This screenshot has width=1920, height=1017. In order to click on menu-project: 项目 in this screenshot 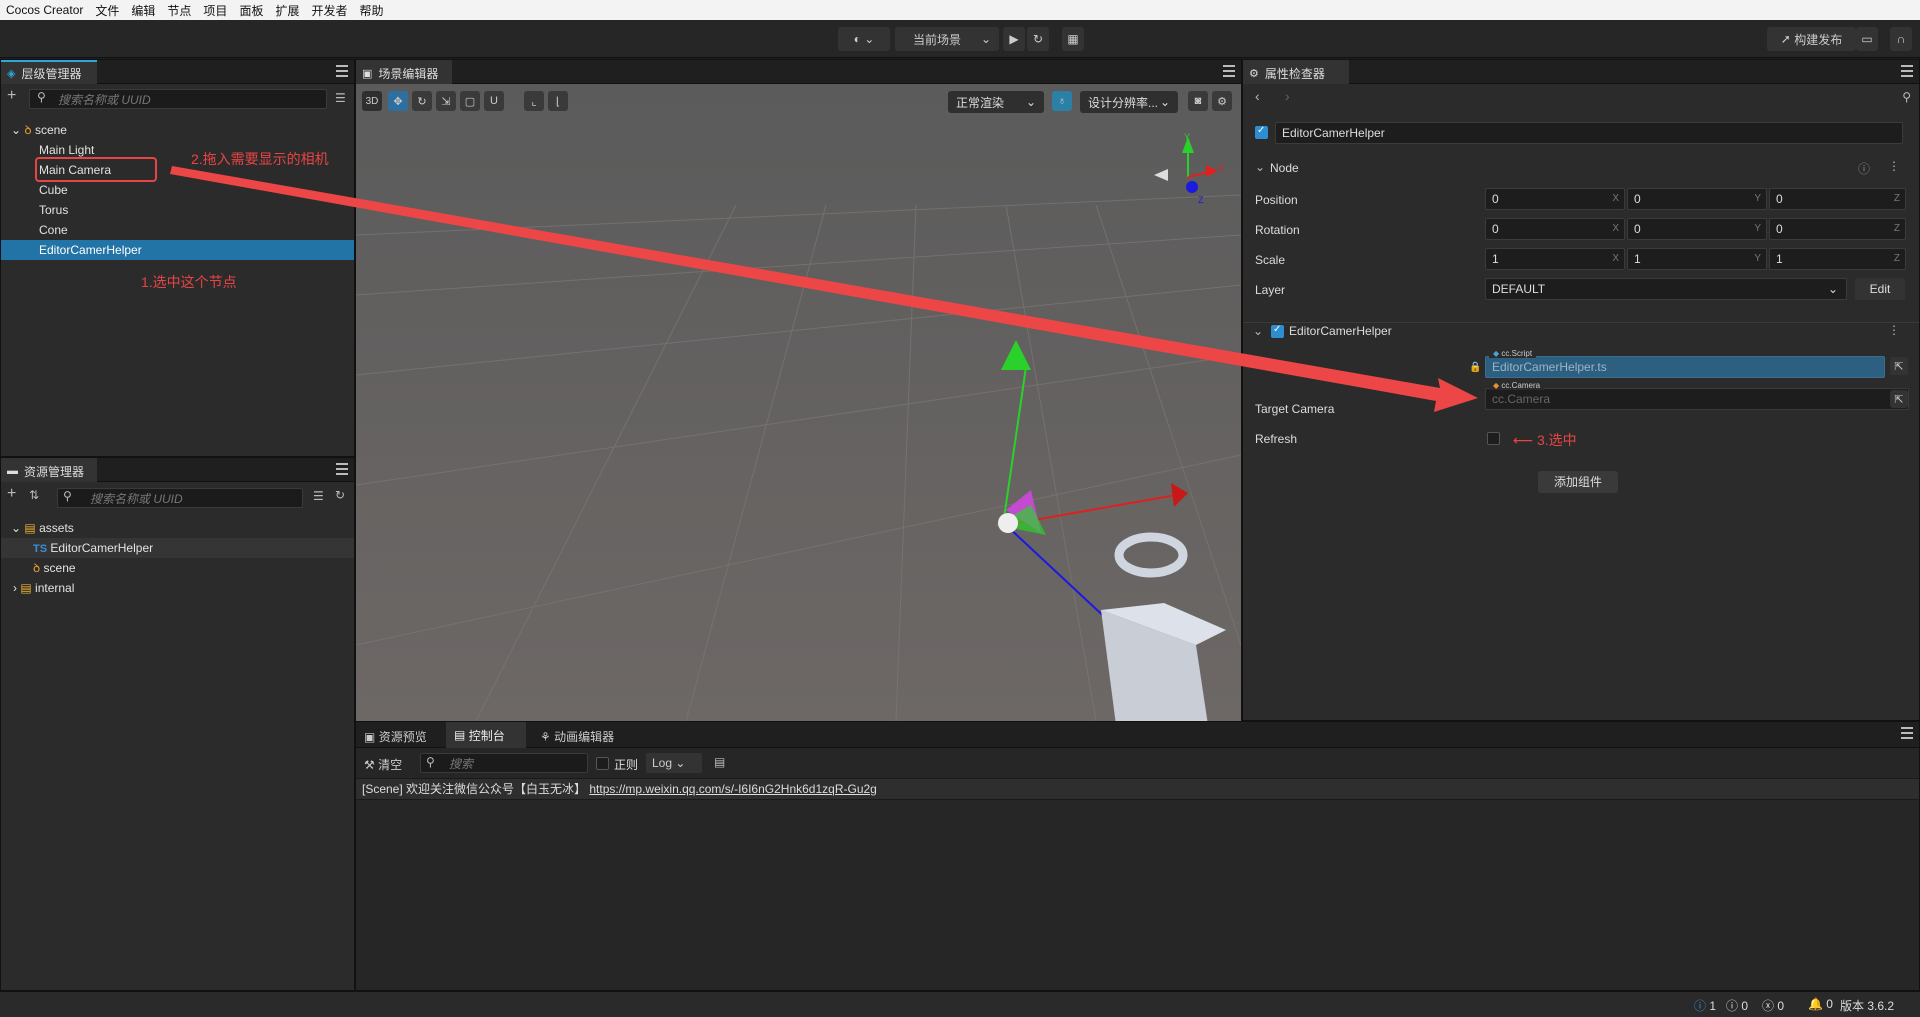, I will do `click(215, 10)`.